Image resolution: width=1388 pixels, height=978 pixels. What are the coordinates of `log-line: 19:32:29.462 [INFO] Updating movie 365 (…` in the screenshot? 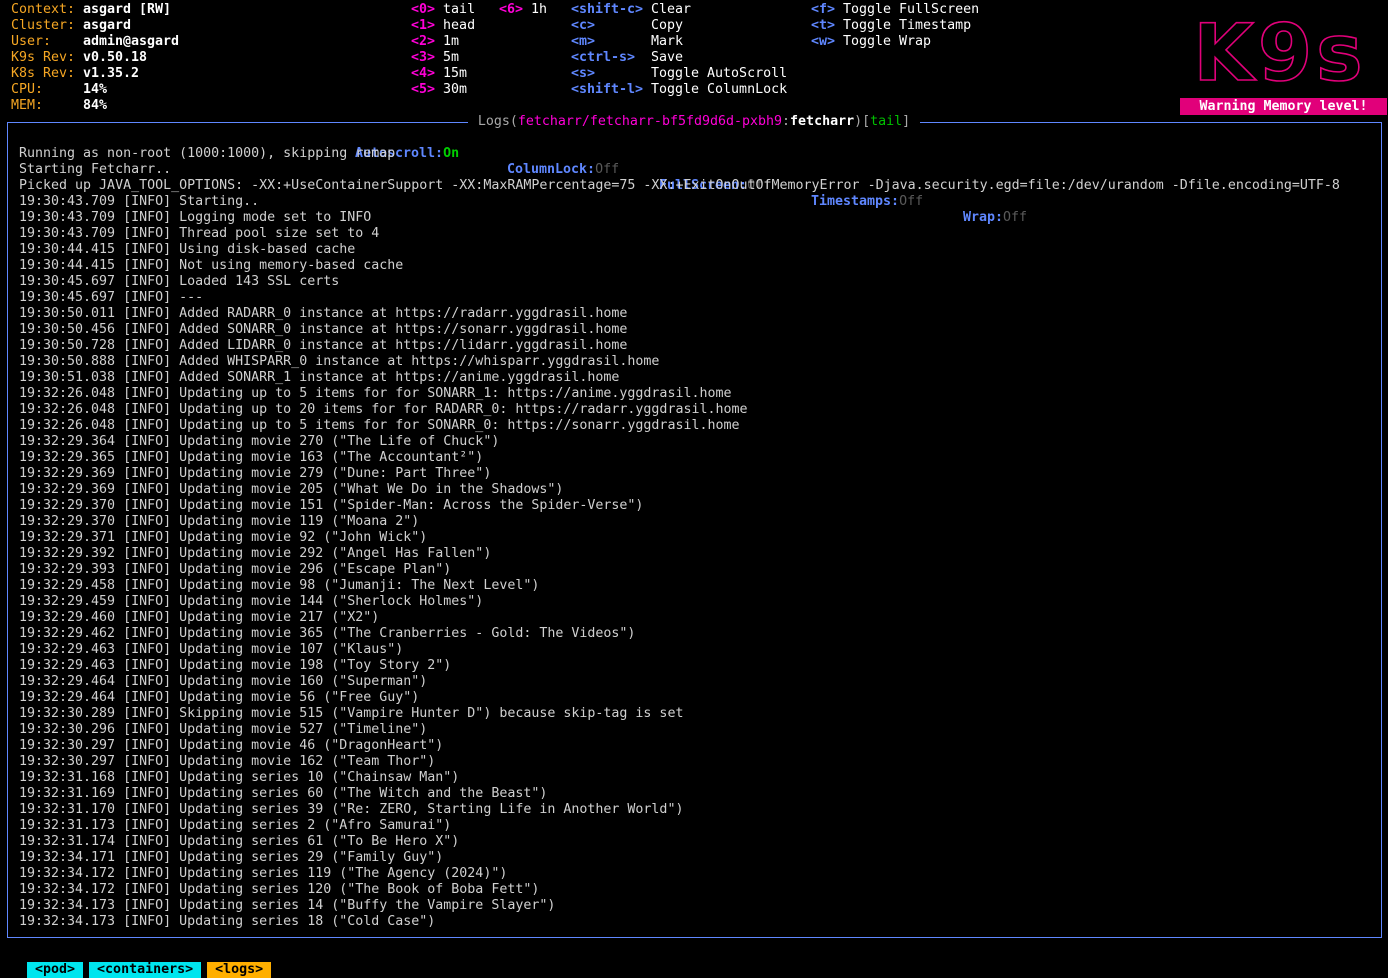 It's located at (327, 633).